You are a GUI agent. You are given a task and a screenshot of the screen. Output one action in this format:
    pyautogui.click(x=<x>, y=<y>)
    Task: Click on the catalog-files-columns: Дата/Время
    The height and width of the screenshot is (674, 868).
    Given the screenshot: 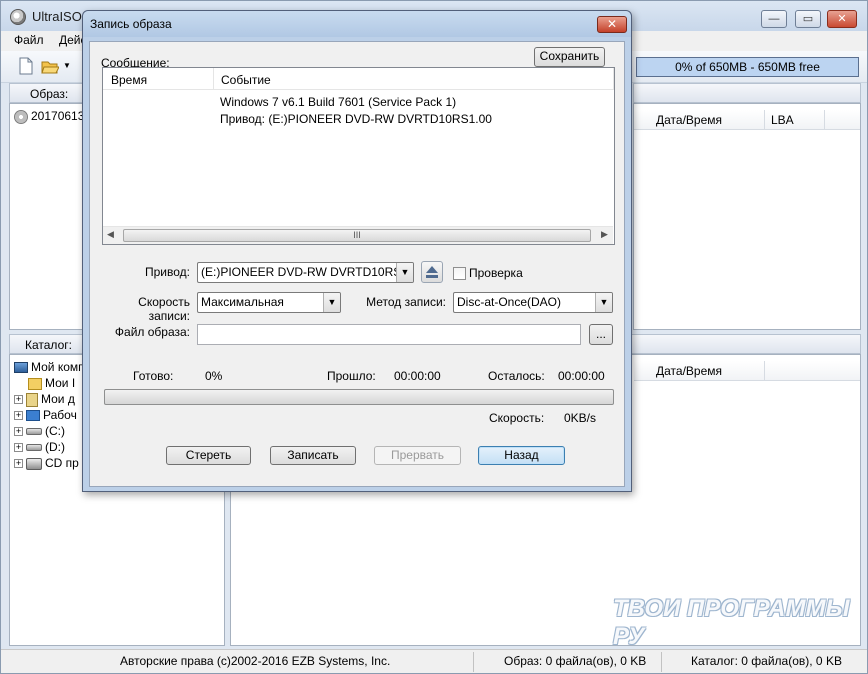 What is the action you would take?
    pyautogui.click(x=747, y=371)
    